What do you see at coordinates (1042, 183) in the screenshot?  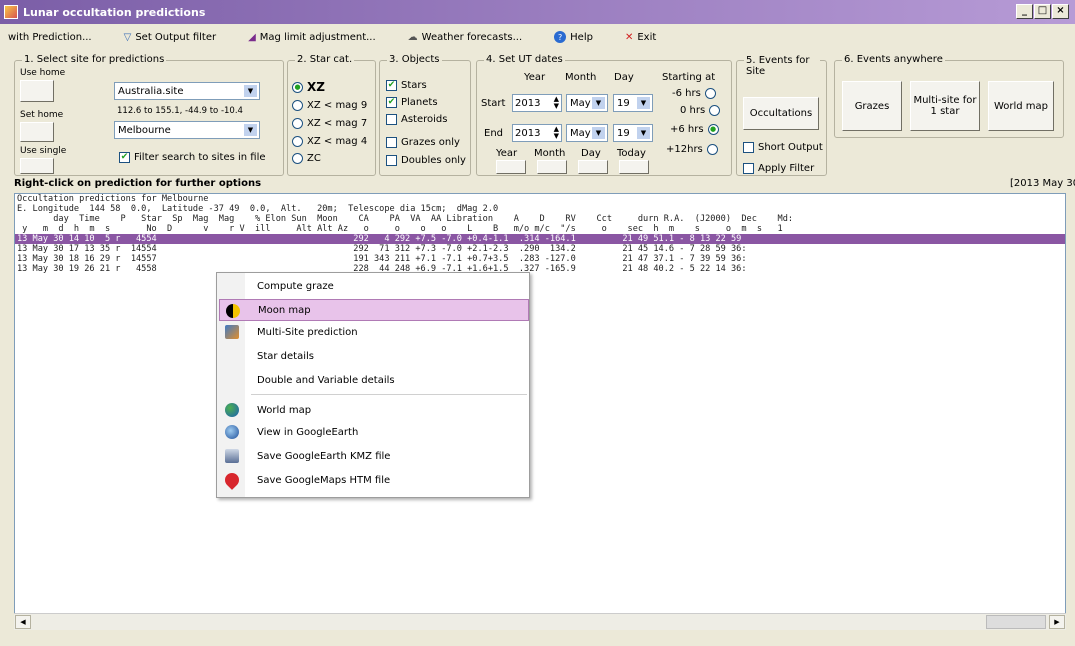 I see `date-tag: [2013 May 30]` at bounding box center [1042, 183].